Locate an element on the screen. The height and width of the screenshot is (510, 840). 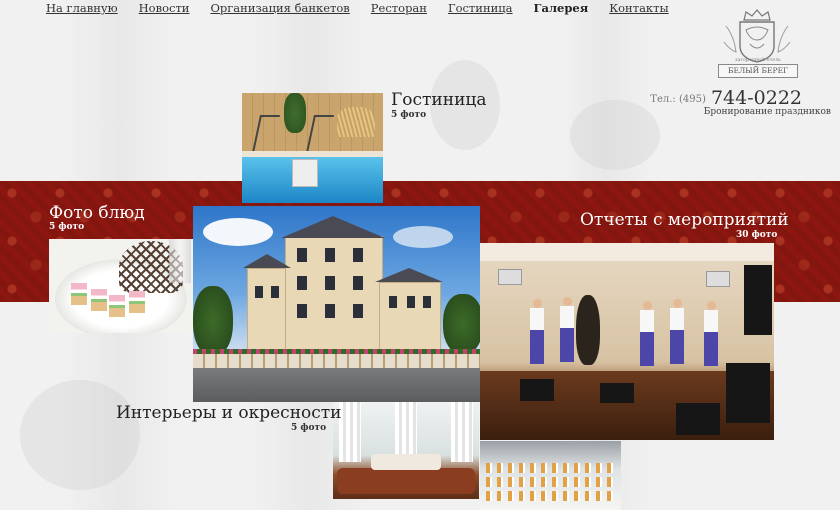
ceiling is located at coordinates (627, 252).